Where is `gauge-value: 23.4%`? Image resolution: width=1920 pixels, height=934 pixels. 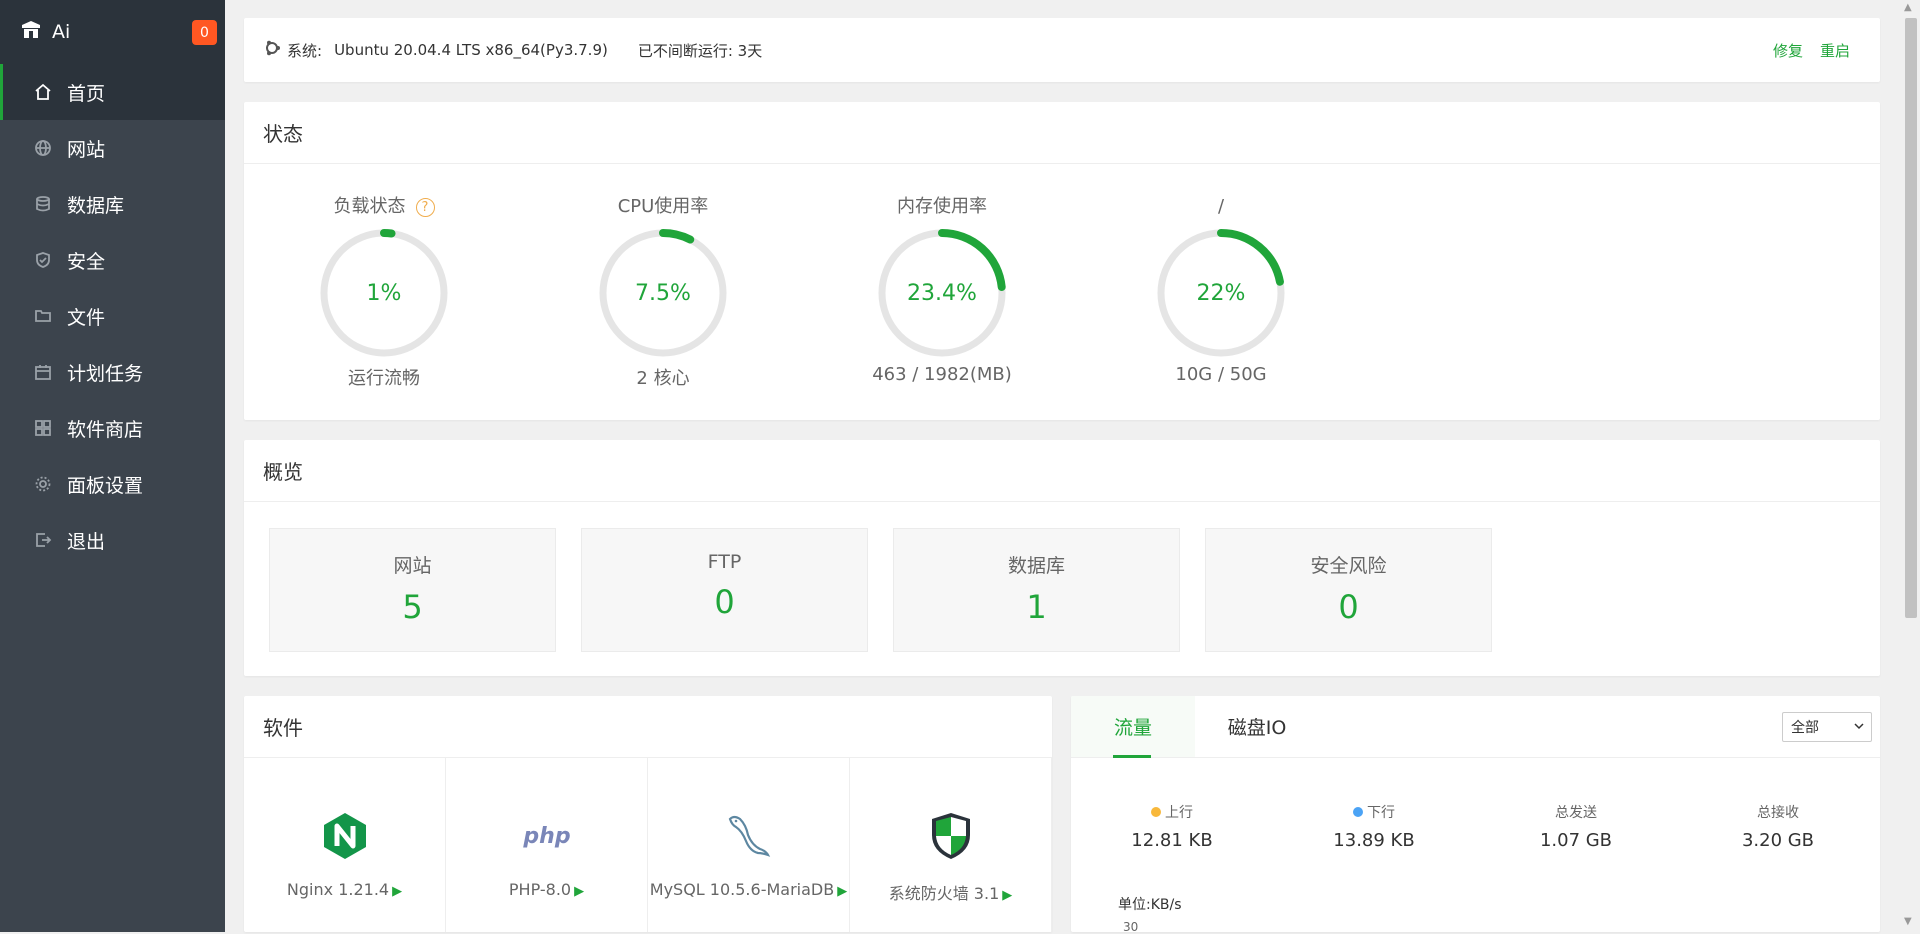 gauge-value: 23.4% is located at coordinates (942, 293).